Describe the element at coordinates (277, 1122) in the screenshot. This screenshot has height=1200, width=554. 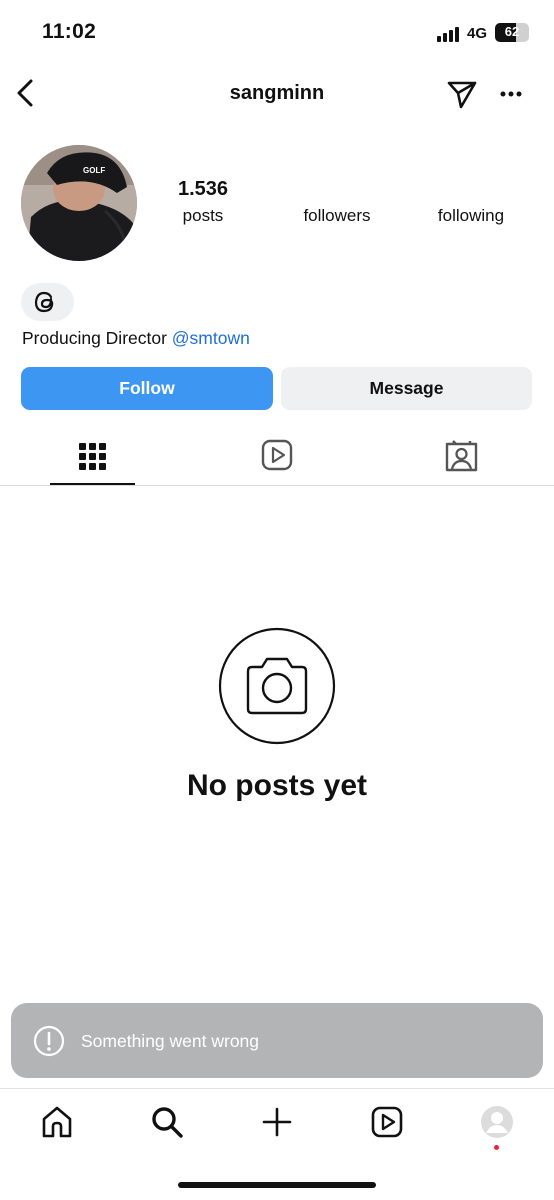
I see `create-icon` at that location.